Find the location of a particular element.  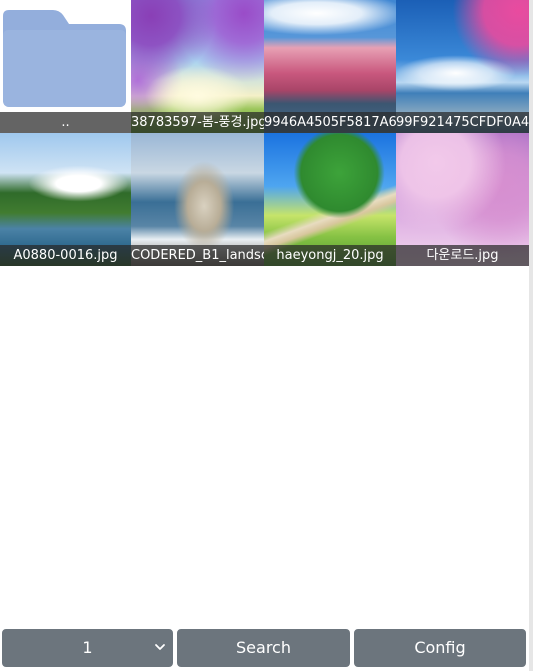

vertical-scrollbar is located at coordinates (531, 335).